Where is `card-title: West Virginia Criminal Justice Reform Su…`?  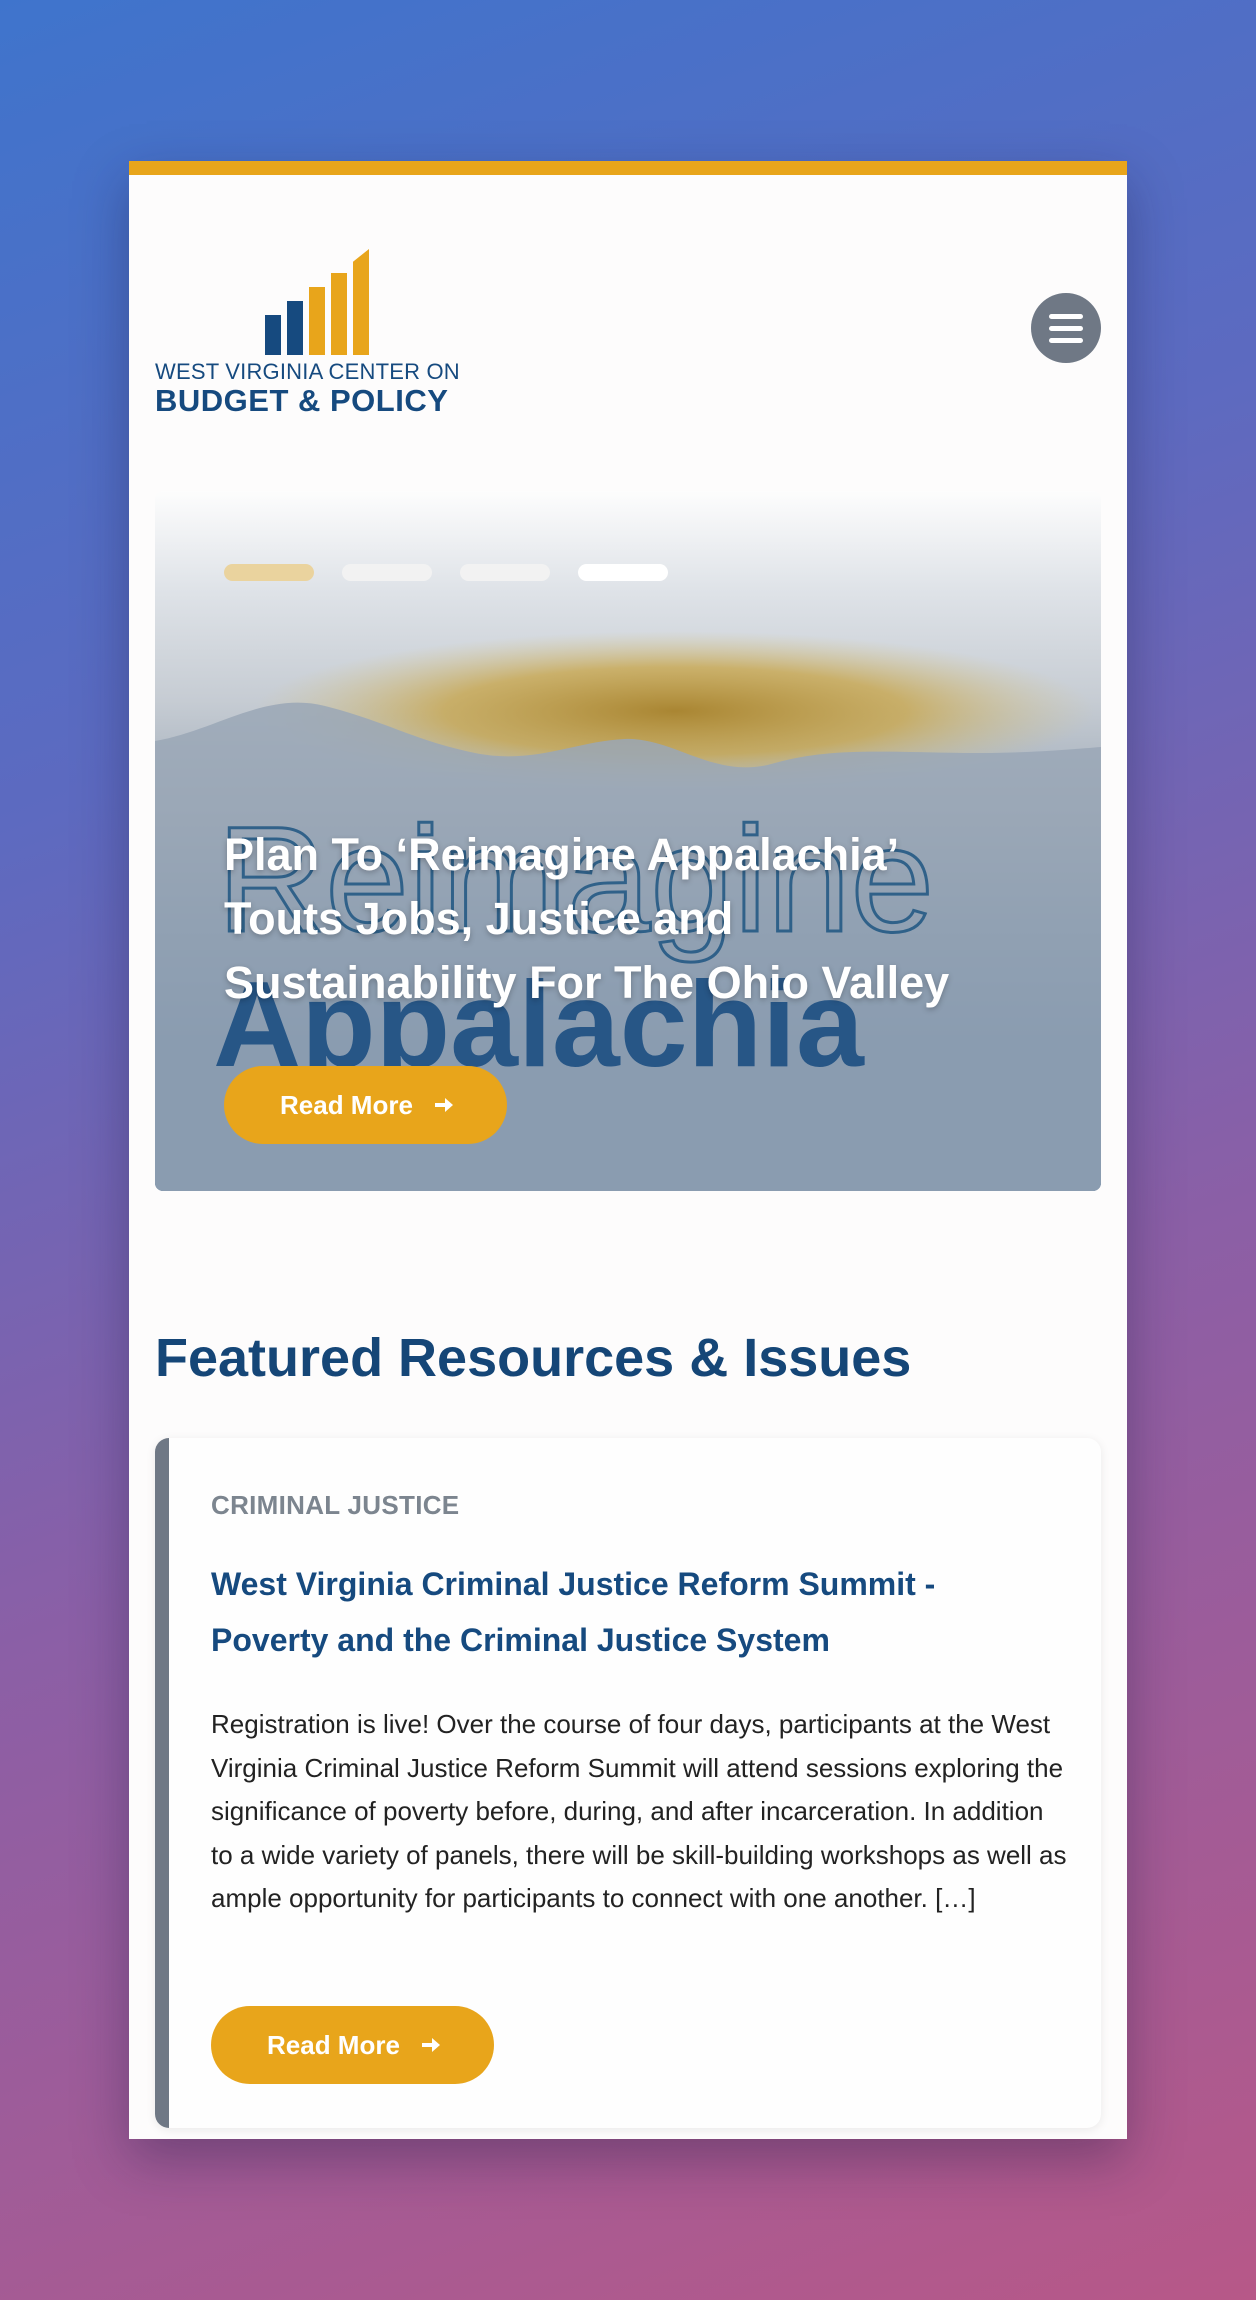 card-title: West Virginia Criminal Justice Reform Su… is located at coordinates (621, 1612).